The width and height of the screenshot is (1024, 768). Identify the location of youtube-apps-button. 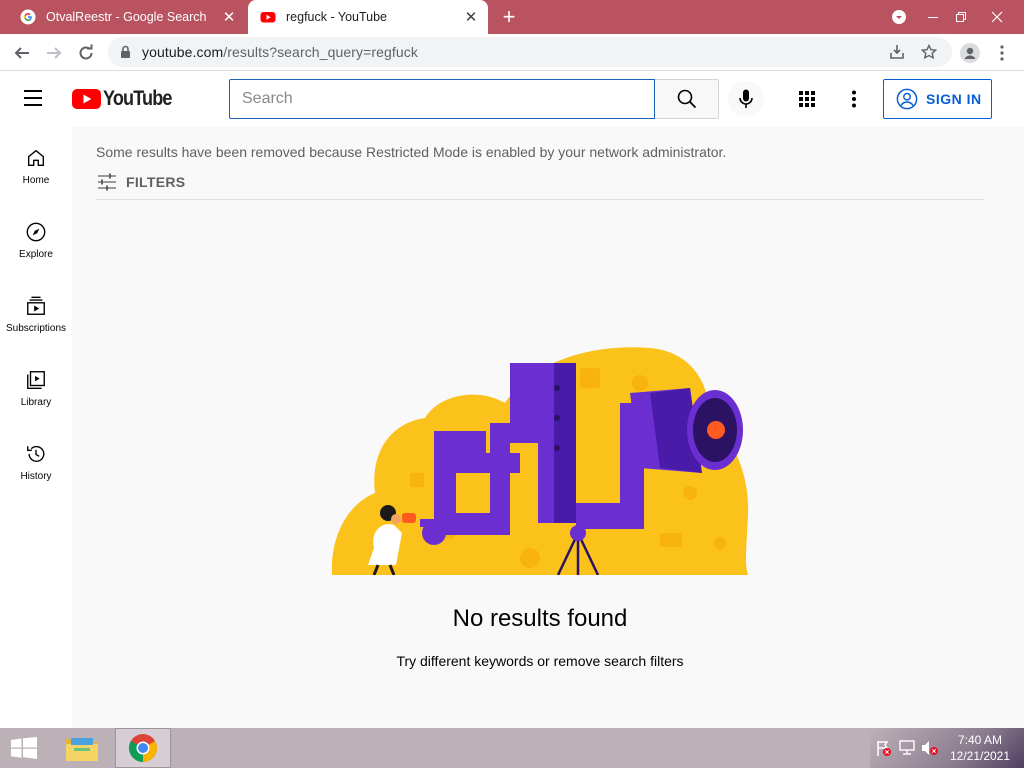
(807, 99).